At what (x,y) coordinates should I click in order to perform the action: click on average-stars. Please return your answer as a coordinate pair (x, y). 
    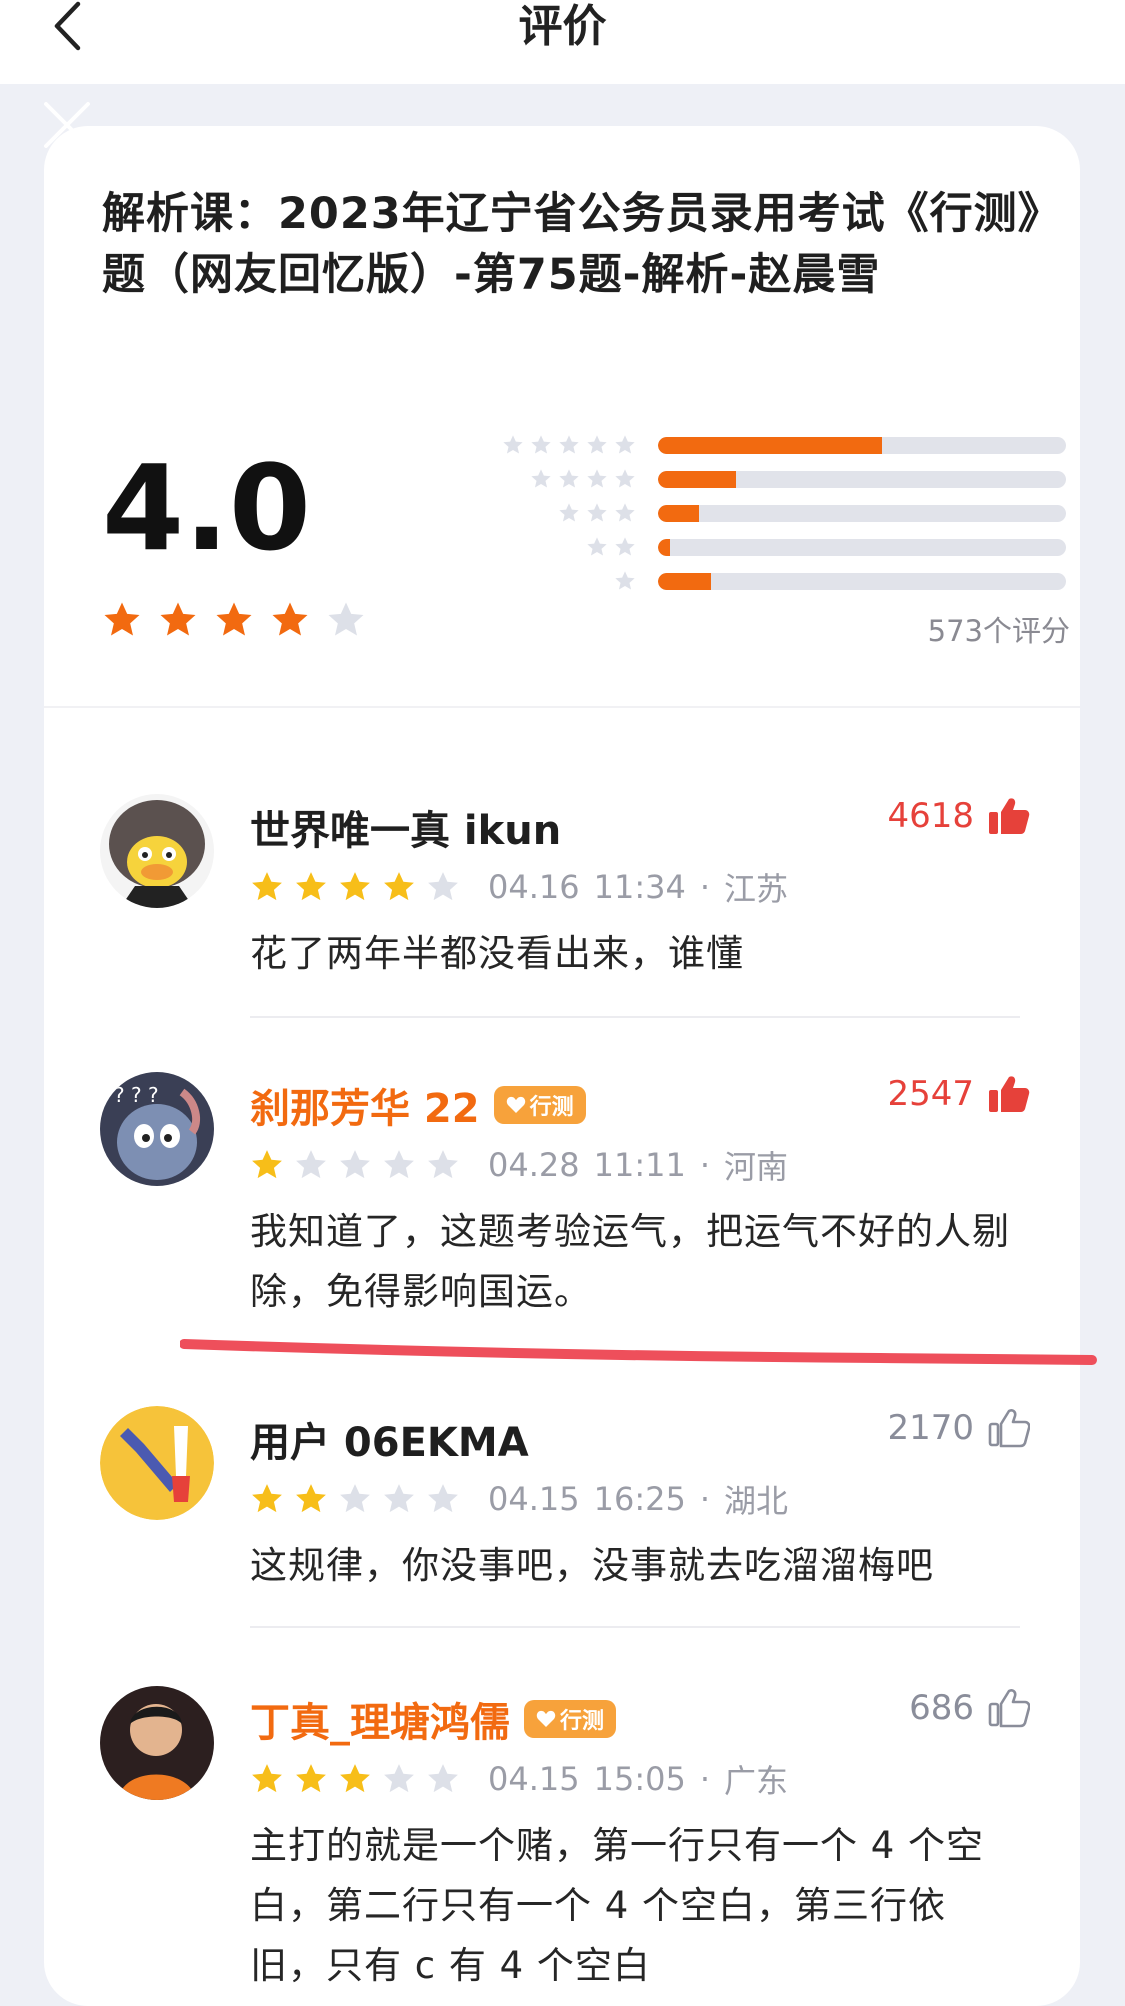
    Looking at the image, I should click on (234, 620).